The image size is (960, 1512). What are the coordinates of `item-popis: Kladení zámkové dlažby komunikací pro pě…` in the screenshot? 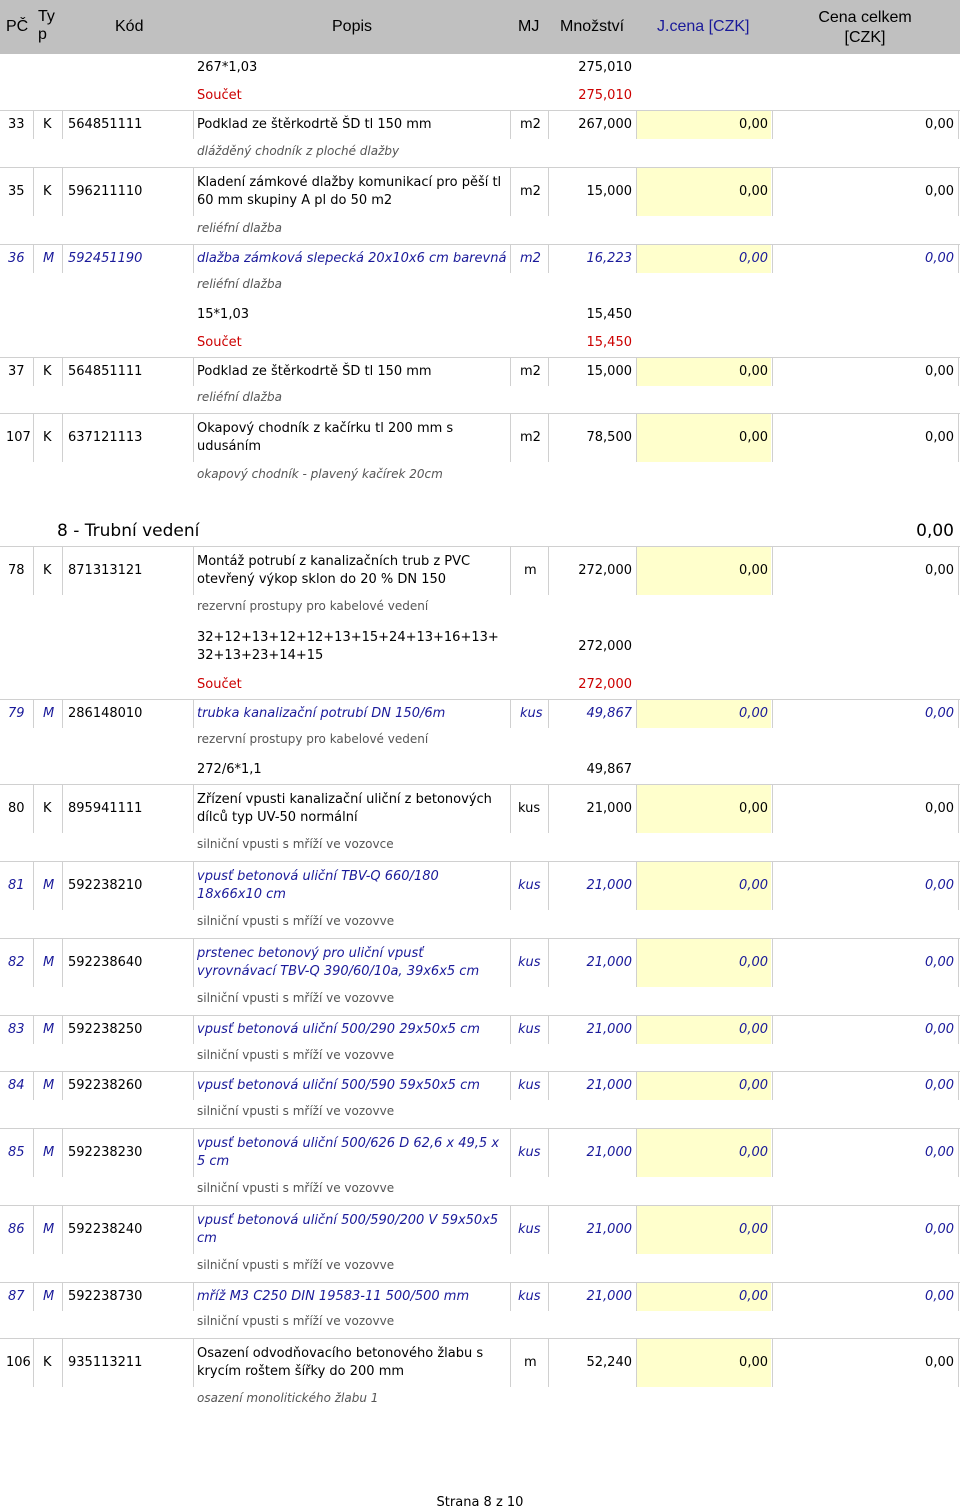 It's located at (349, 191).